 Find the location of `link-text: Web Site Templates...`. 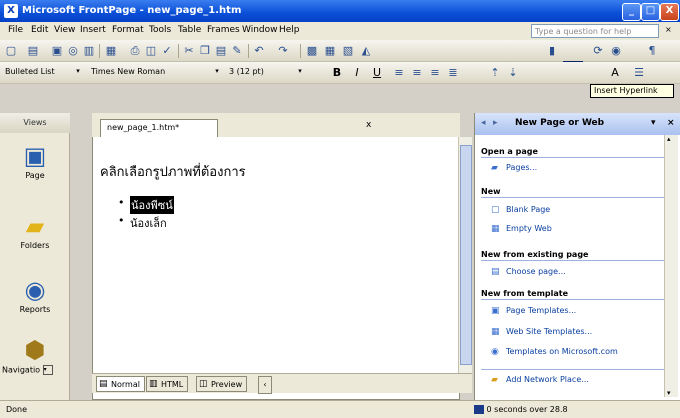

link-text: Web Site Templates... is located at coordinates (549, 331).